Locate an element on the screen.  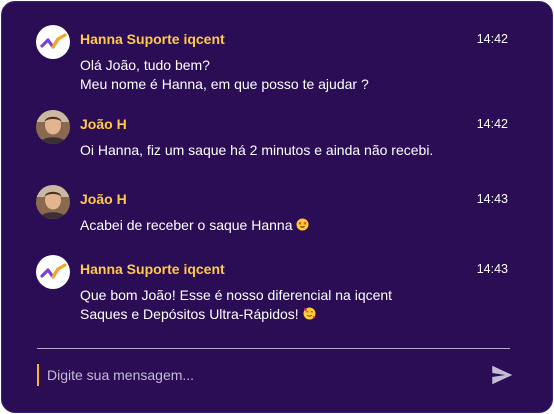
message-line: Acabei de receber o saque Hanna is located at coordinates (194, 225).